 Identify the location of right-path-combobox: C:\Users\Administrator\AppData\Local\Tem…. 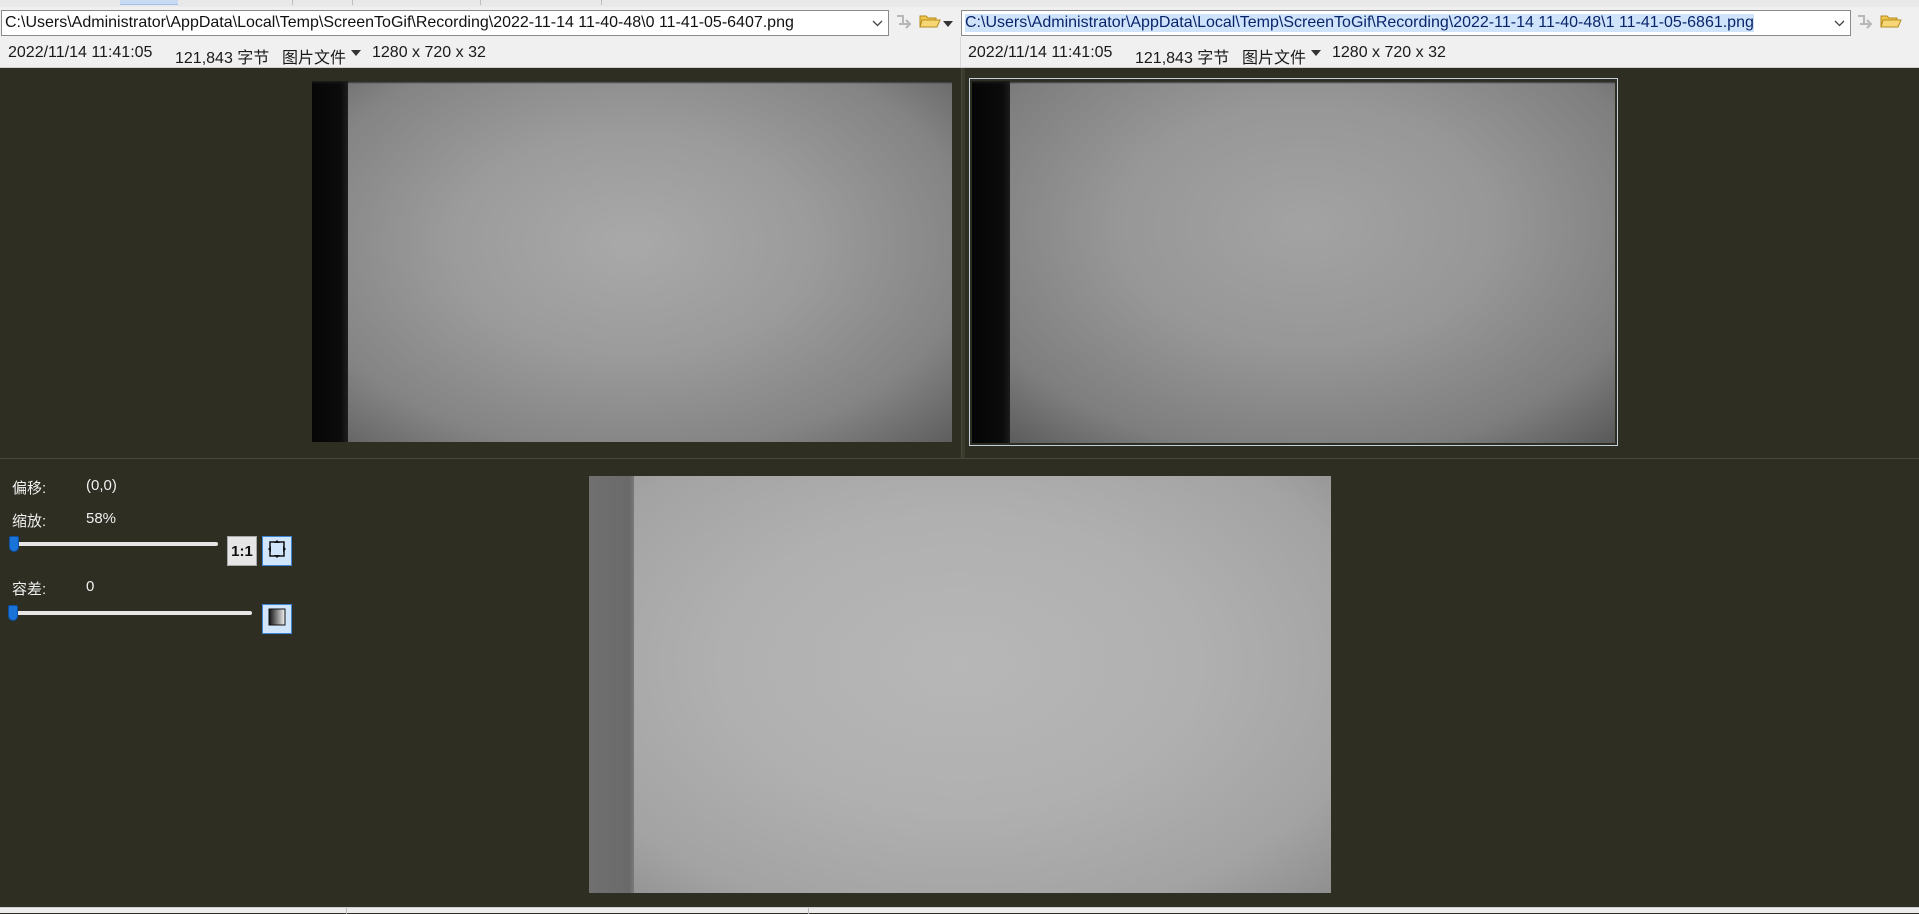
(1406, 23).